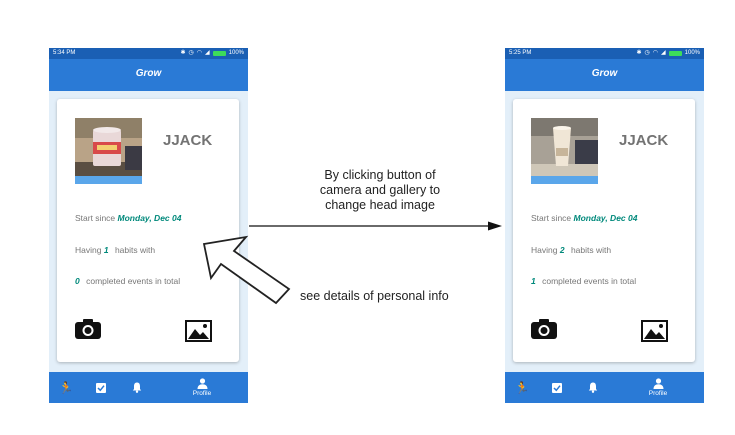 The image size is (735, 435). I want to click on change-image-arrow, so click(375, 226).